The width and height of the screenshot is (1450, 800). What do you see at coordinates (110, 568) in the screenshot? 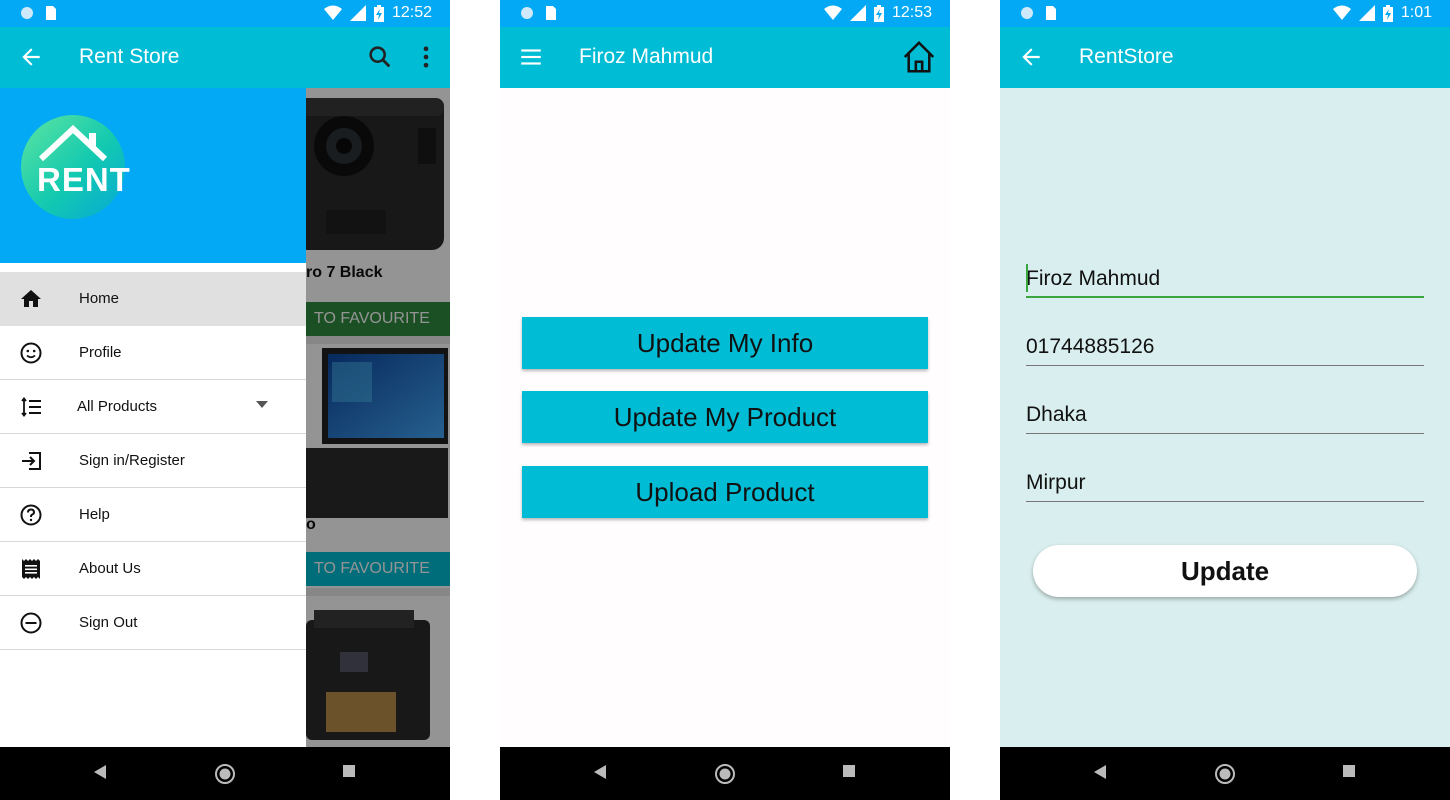
I see `drawer-item-label: About Us` at bounding box center [110, 568].